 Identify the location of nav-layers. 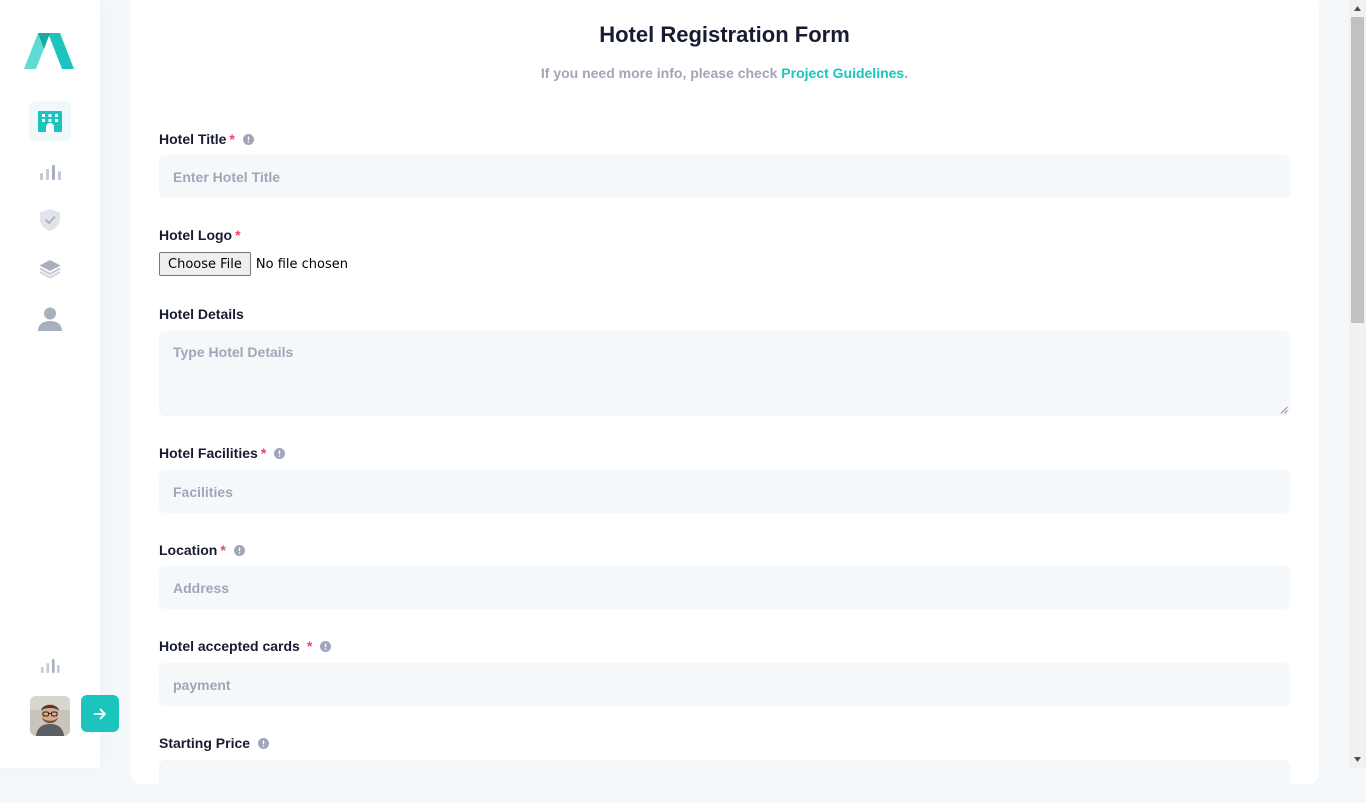
(50, 269).